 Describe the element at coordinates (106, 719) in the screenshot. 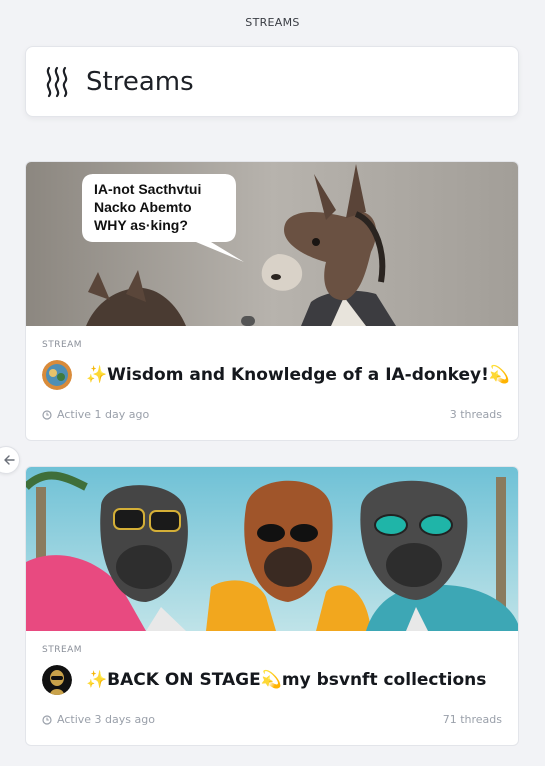

I see `stream-active-time: Active 3 days ago` at that location.